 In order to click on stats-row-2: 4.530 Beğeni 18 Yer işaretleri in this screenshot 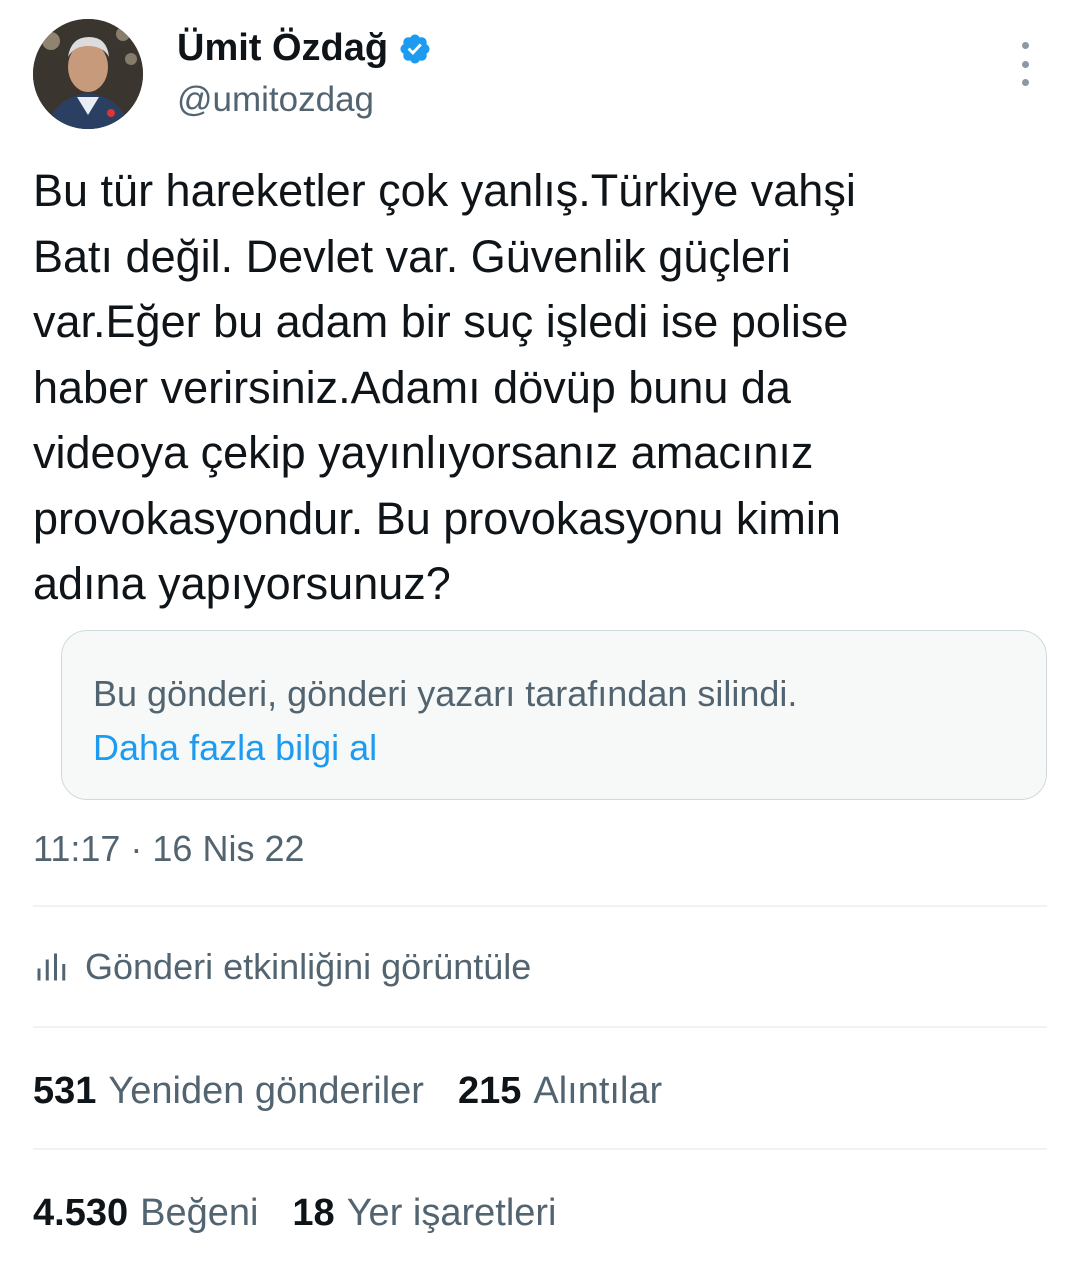, I will do `click(312, 1213)`.